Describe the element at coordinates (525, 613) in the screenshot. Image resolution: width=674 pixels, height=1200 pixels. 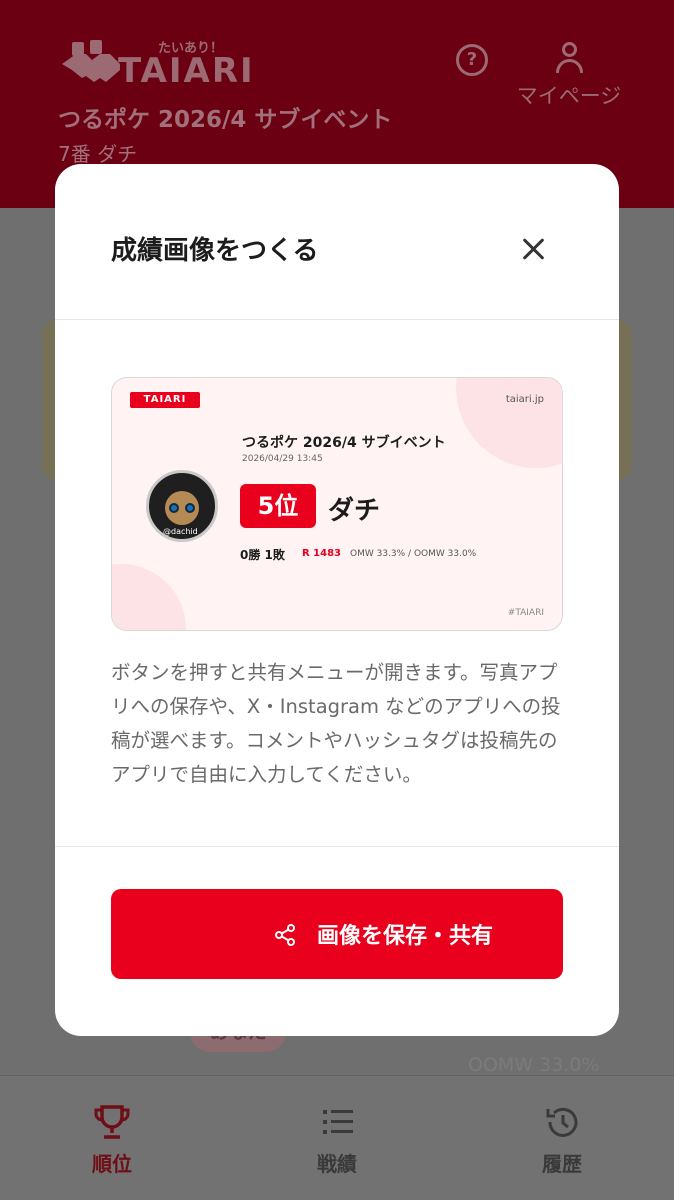
I see `hashtag: #TAIARI` at that location.